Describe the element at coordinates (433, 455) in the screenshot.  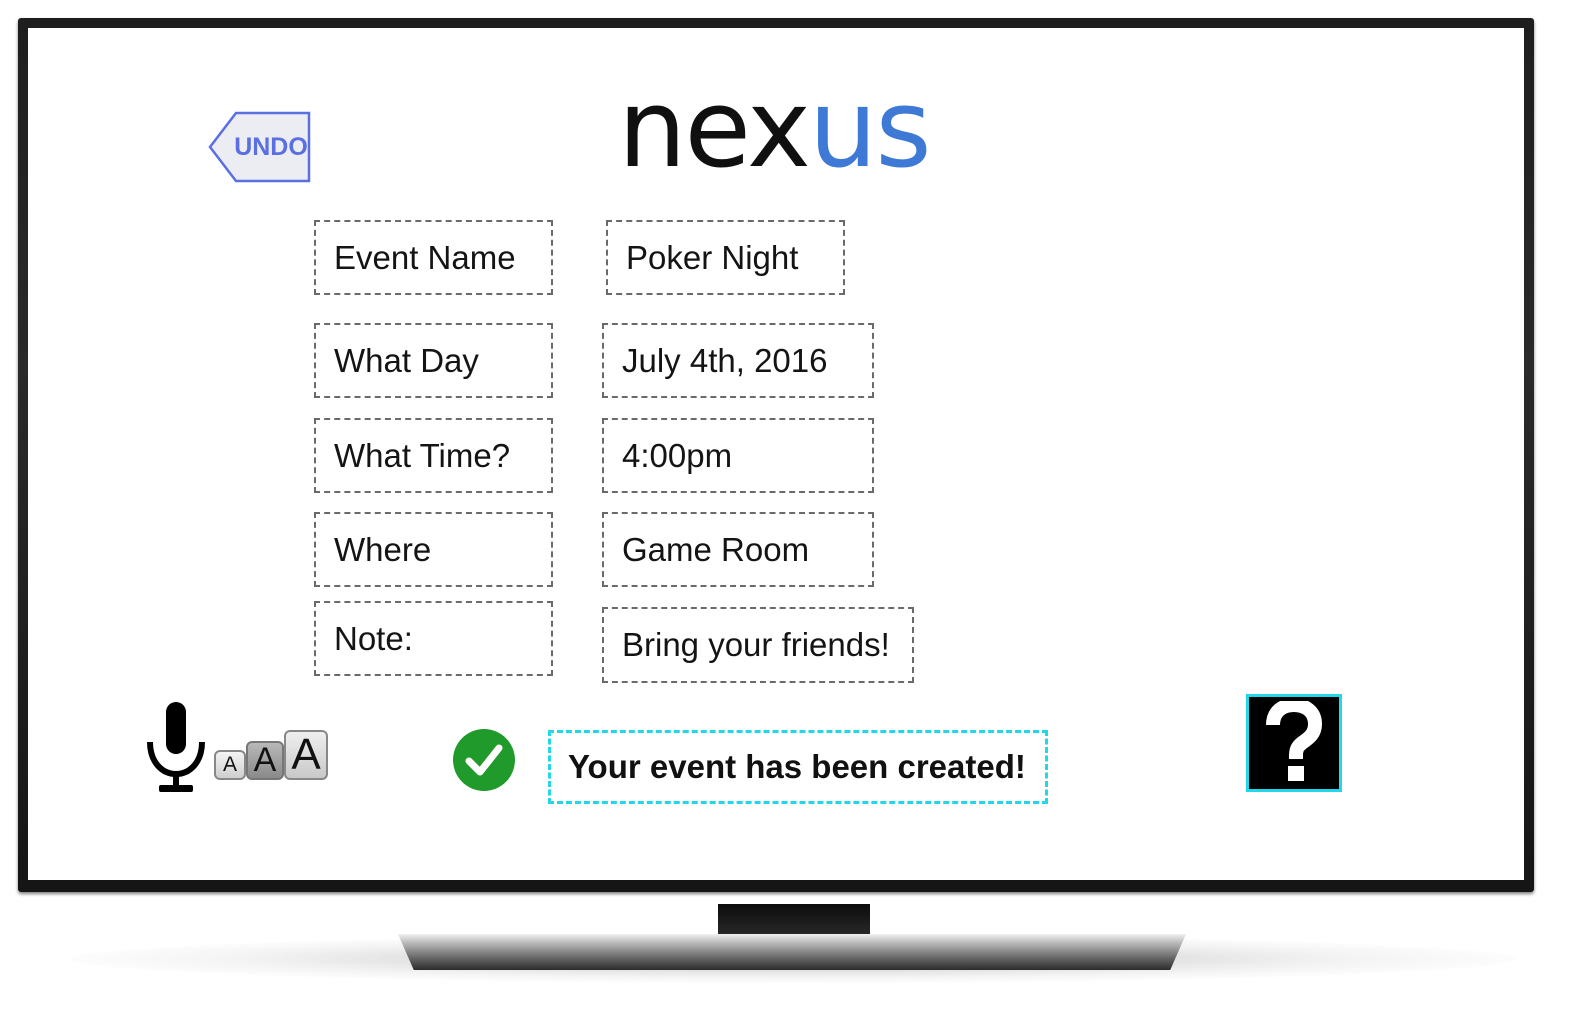
I see `what-time-label: What Time?` at that location.